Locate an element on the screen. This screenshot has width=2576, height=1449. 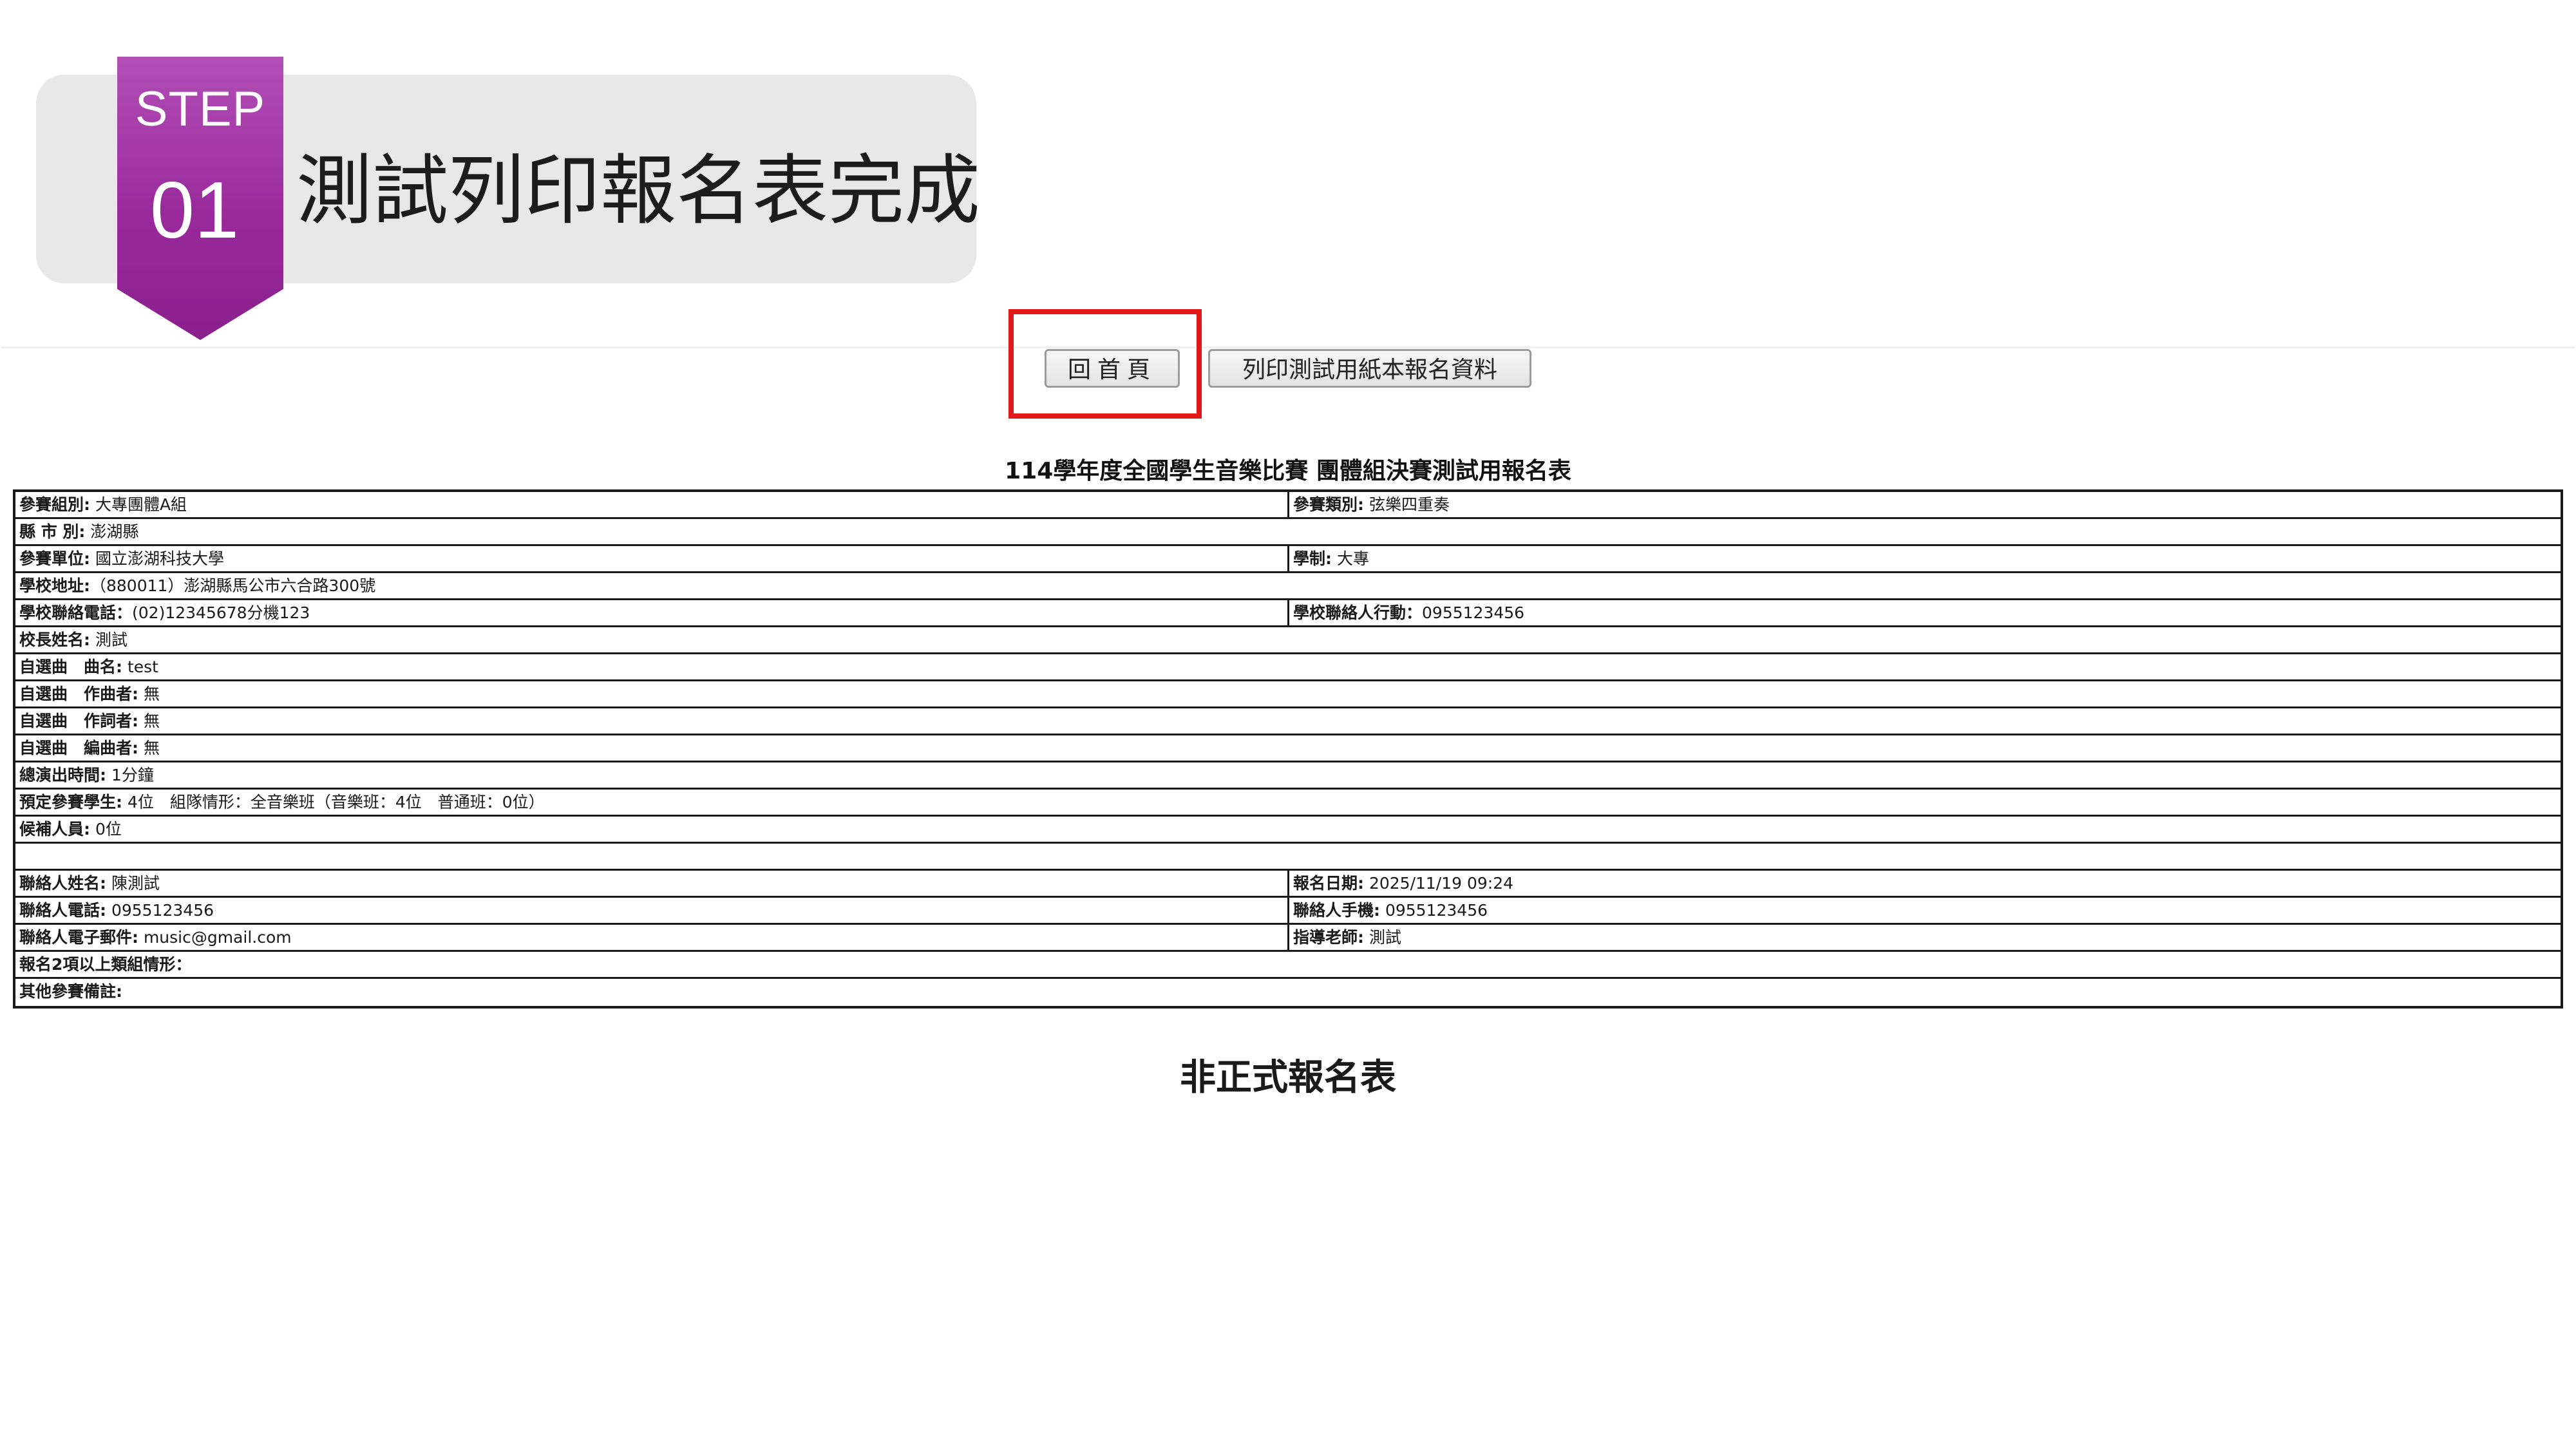
table-row: 學校地址:（880011）澎湖縣馬公市六合路300號 is located at coordinates (1288, 587).